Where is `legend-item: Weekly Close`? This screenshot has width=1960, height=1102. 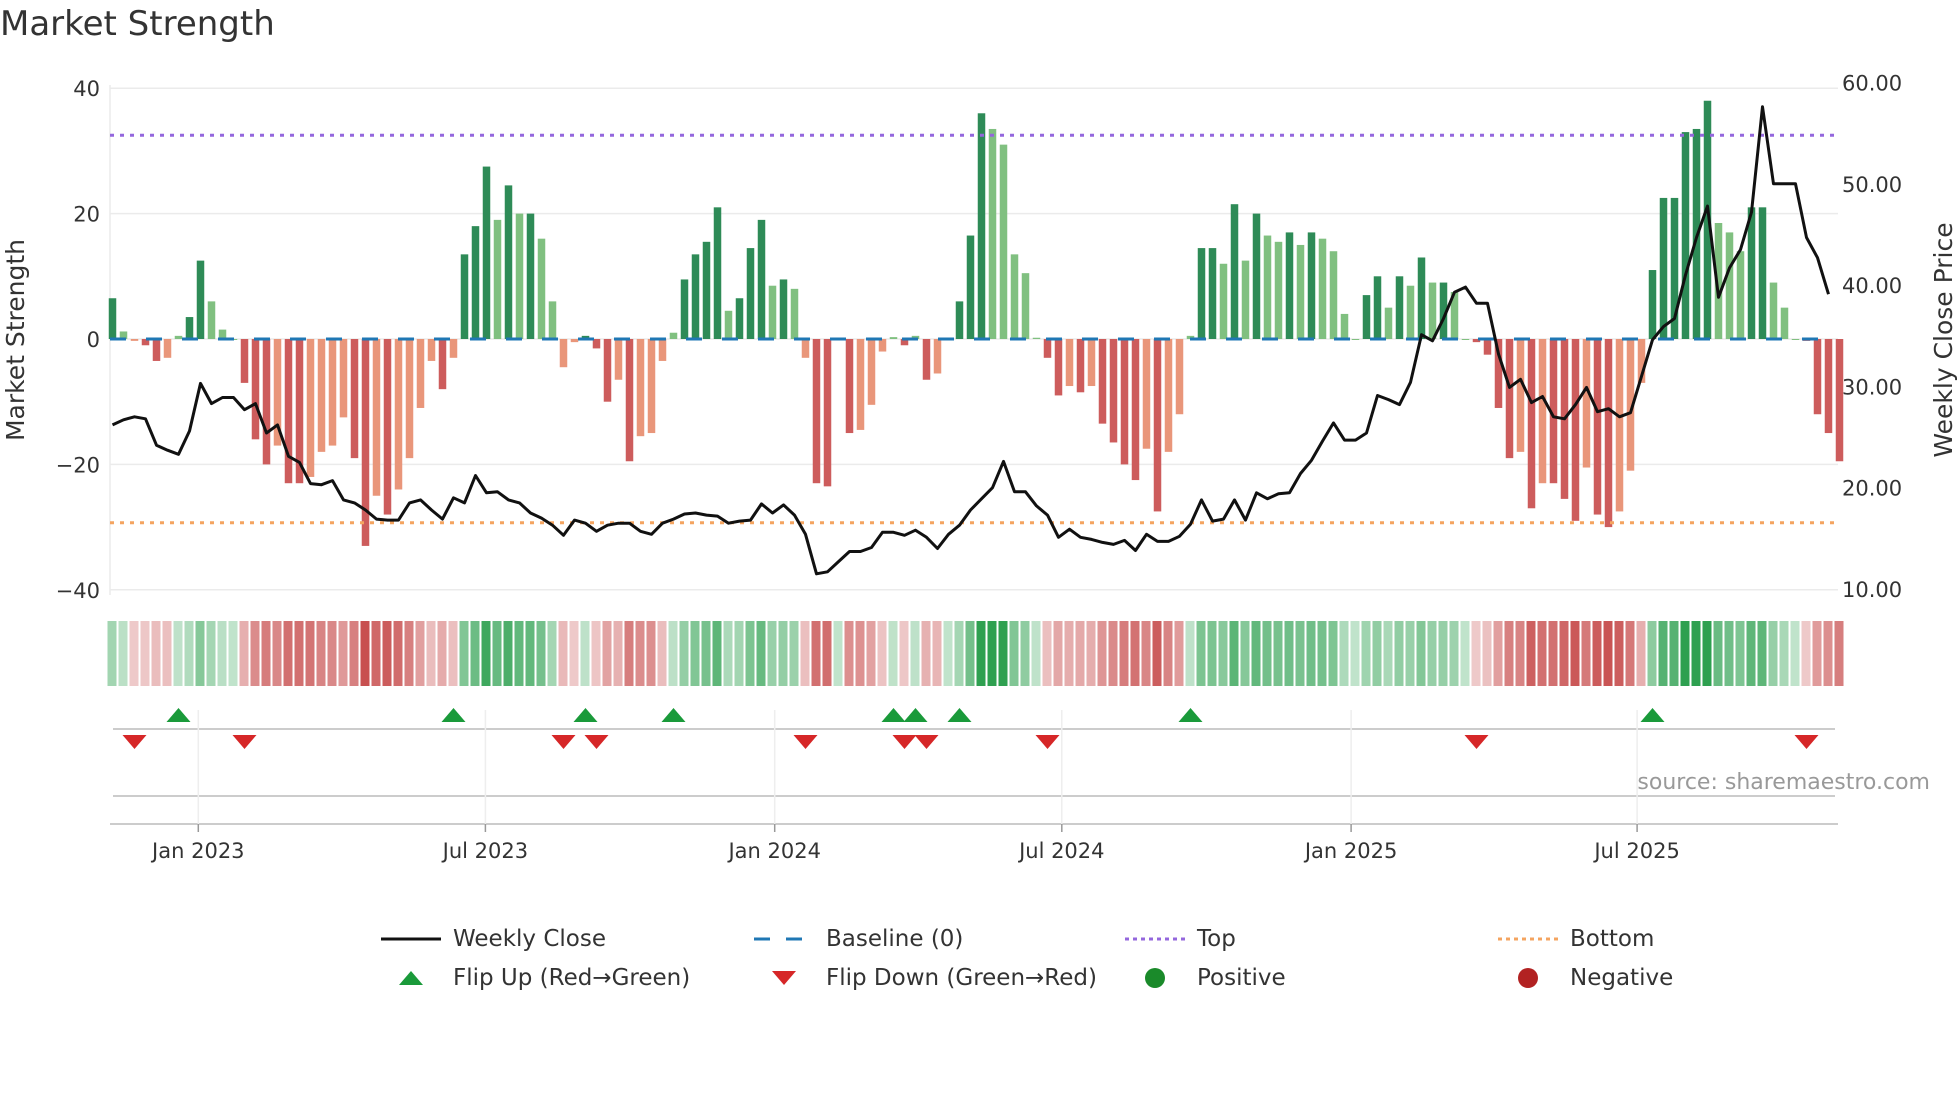
legend-item: Weekly Close is located at coordinates (493, 939).